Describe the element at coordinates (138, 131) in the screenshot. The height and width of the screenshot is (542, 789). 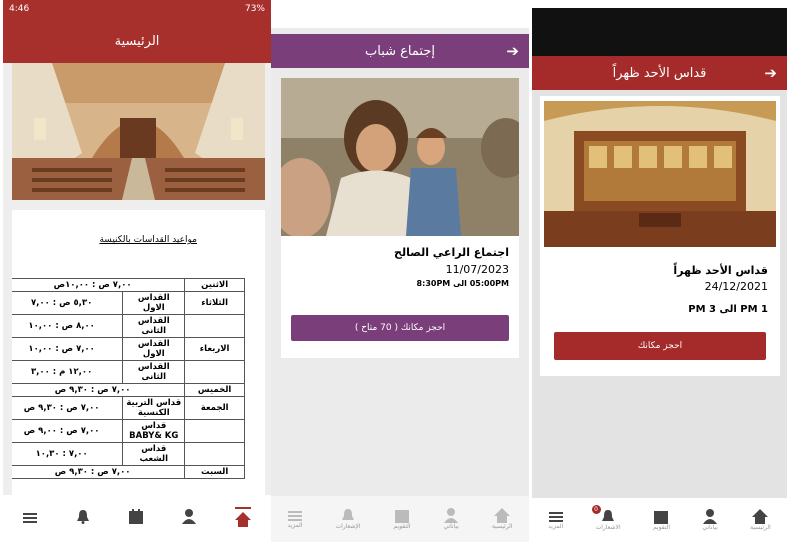
I see `church-photo` at that location.